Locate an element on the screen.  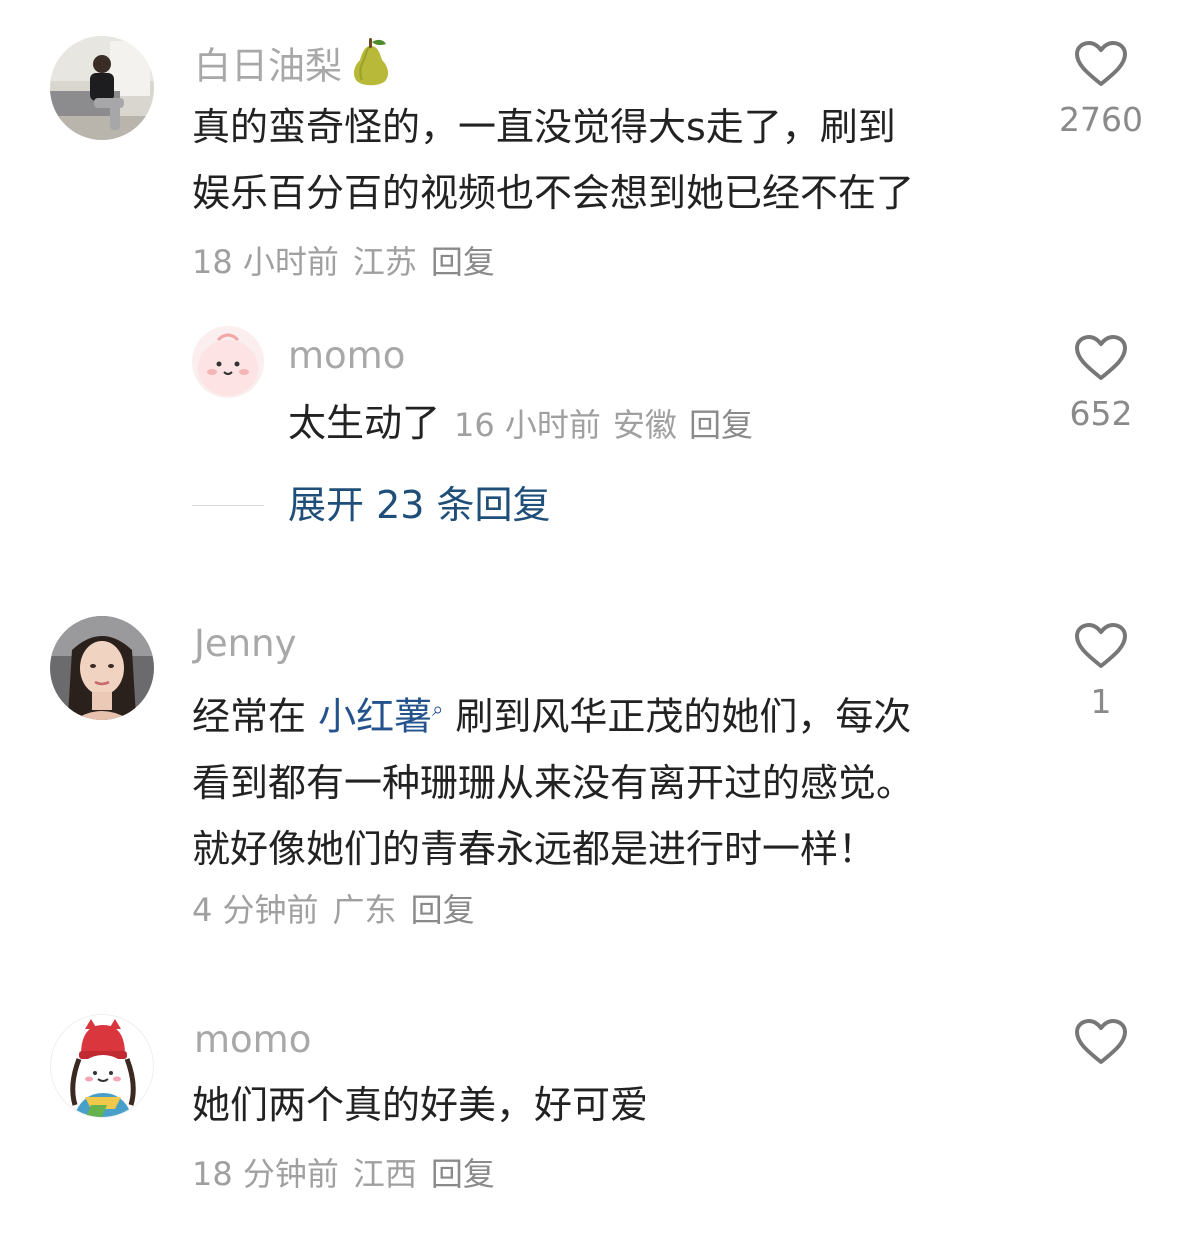
username: 白日油梨 is located at coordinates (294, 68).